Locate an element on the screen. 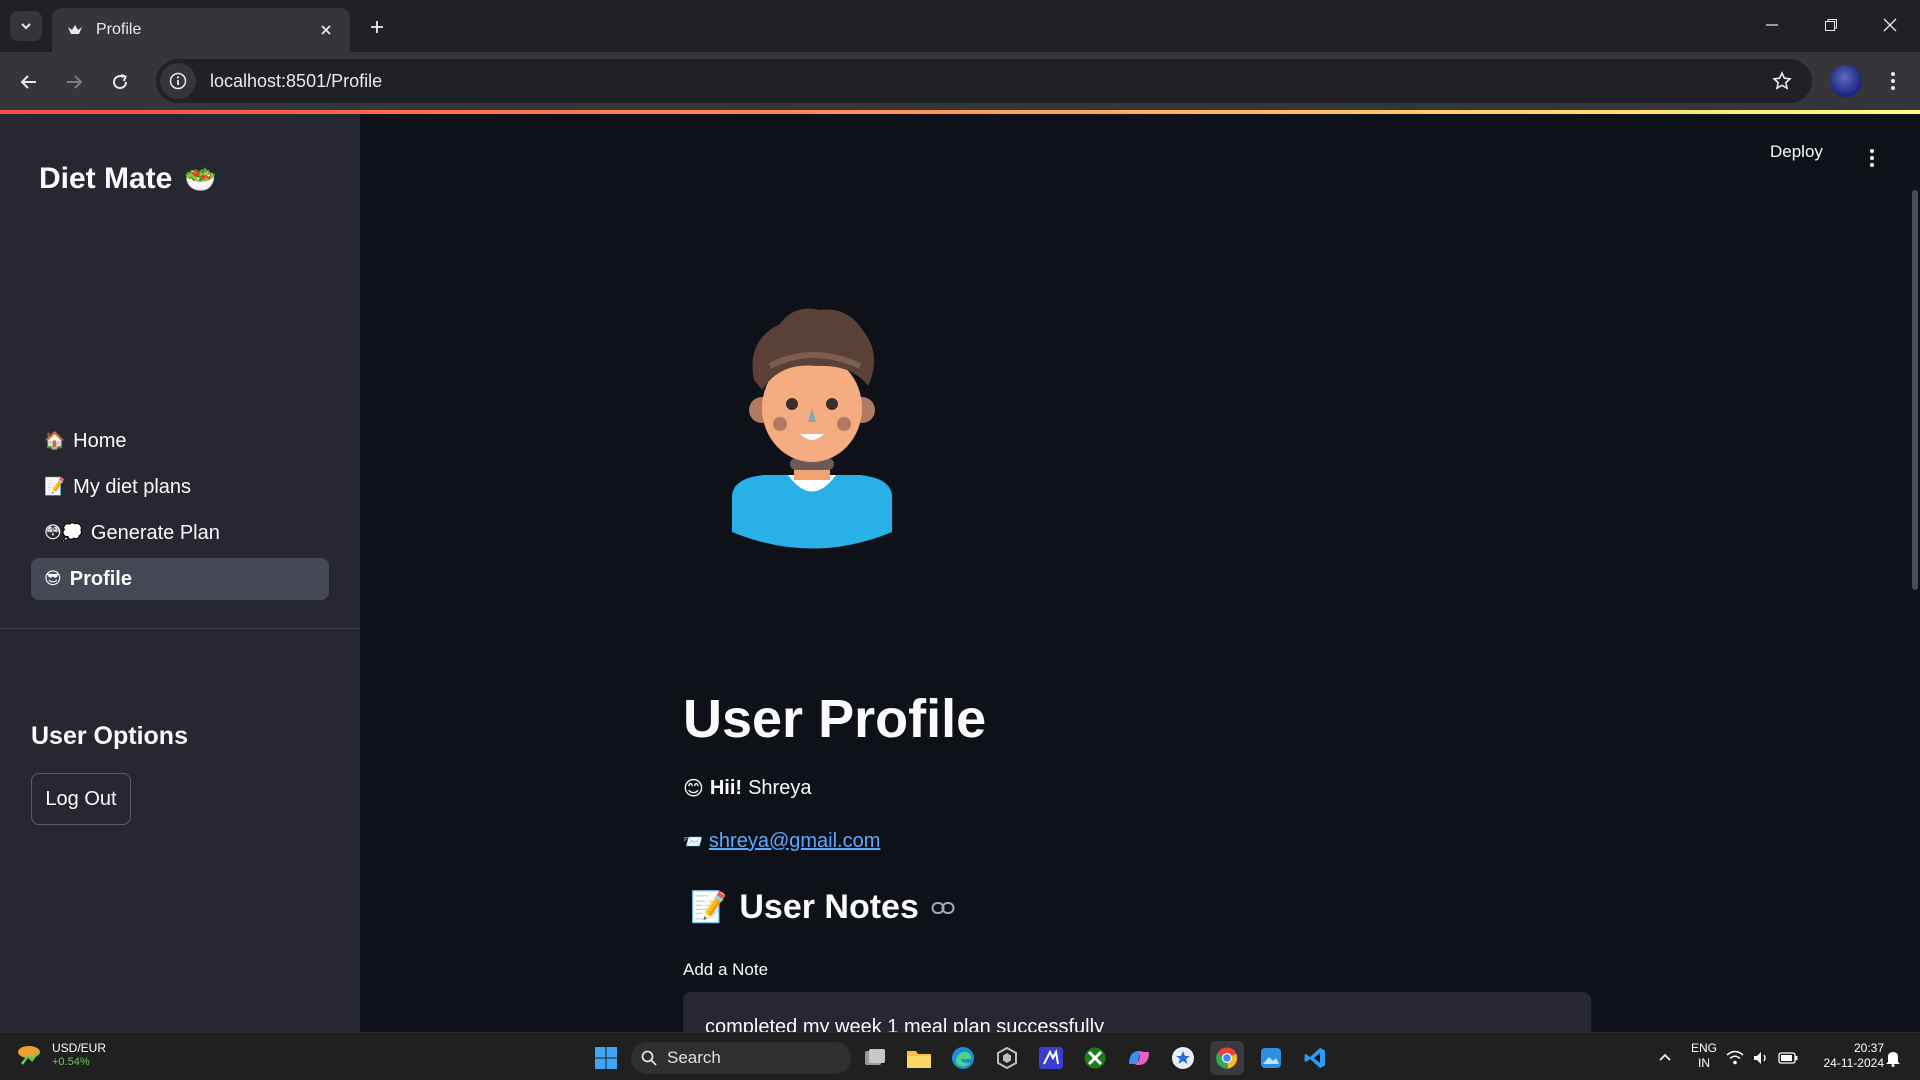  photos-icon is located at coordinates (1271, 1058).